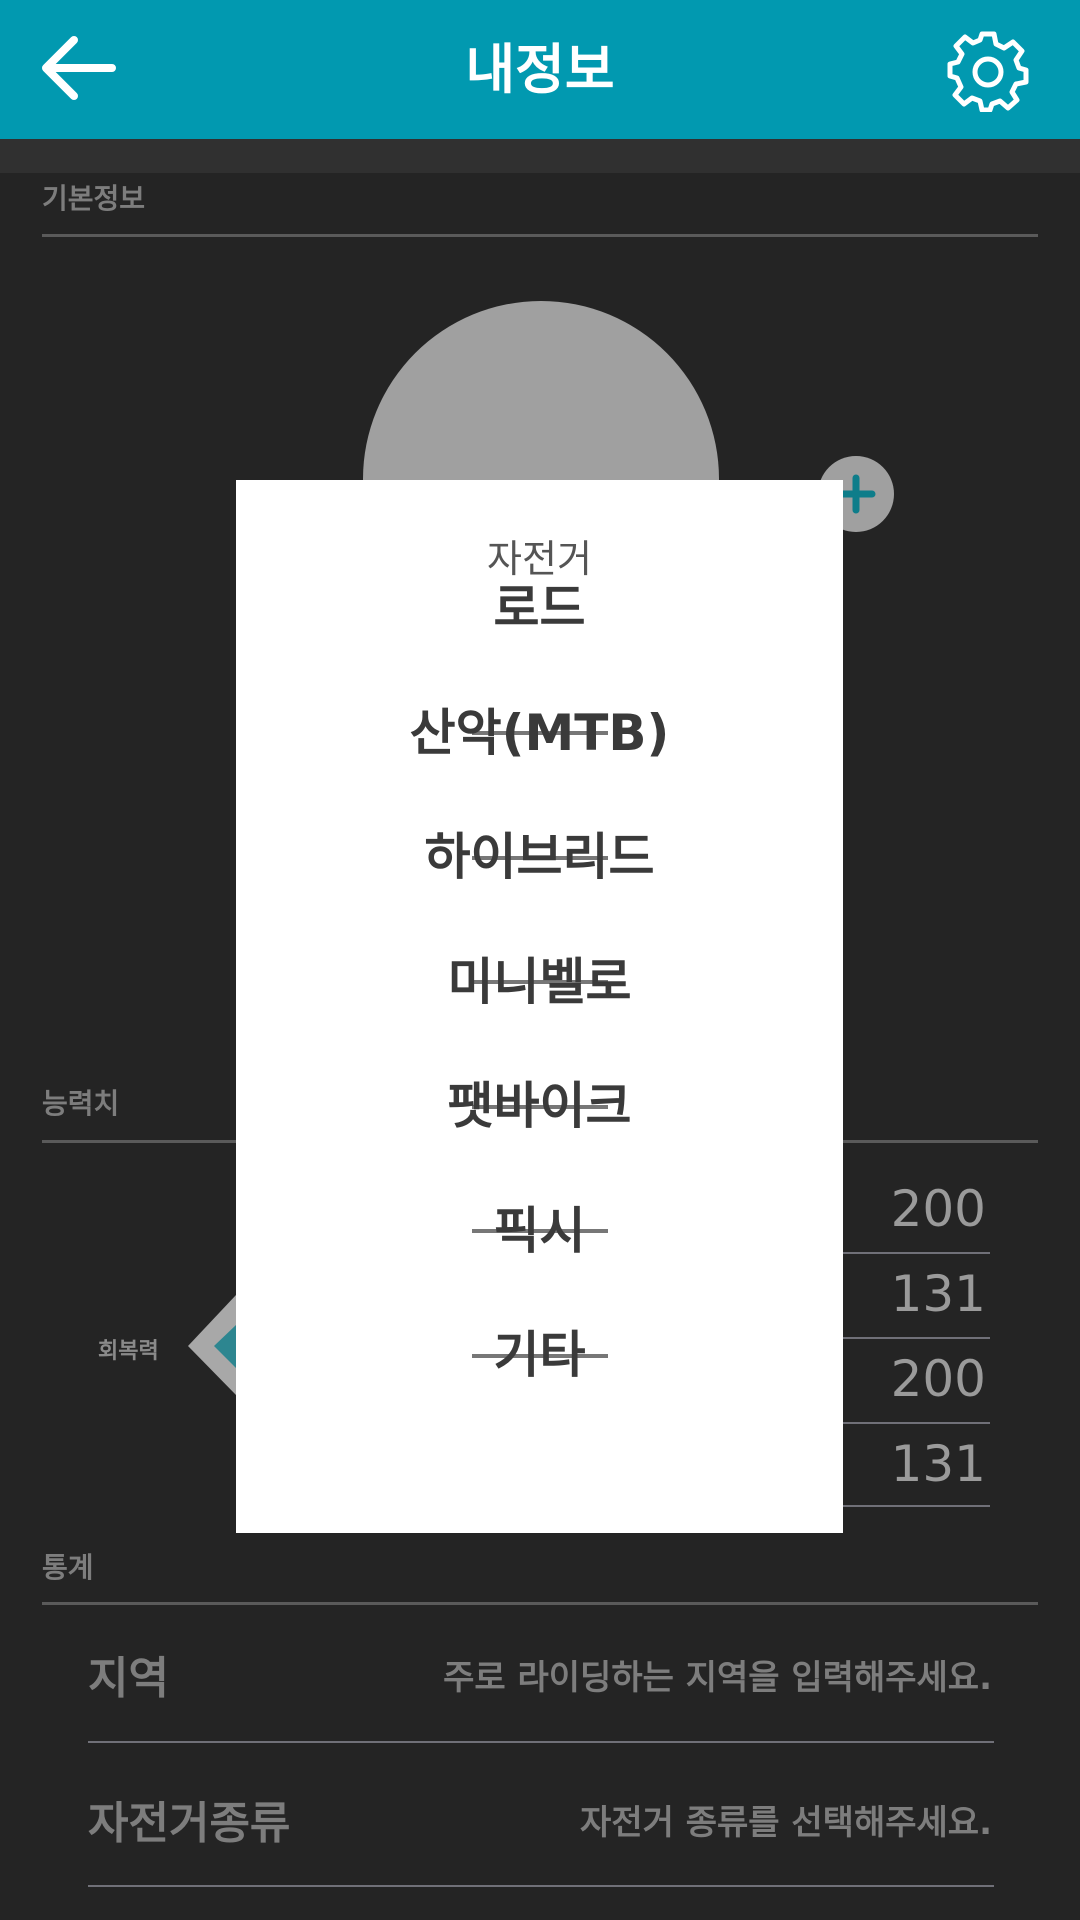 Image resolution: width=1080 pixels, height=1920 pixels. I want to click on bike-type-select: 자전거 종류를 선택해주세요., so click(786, 1819).